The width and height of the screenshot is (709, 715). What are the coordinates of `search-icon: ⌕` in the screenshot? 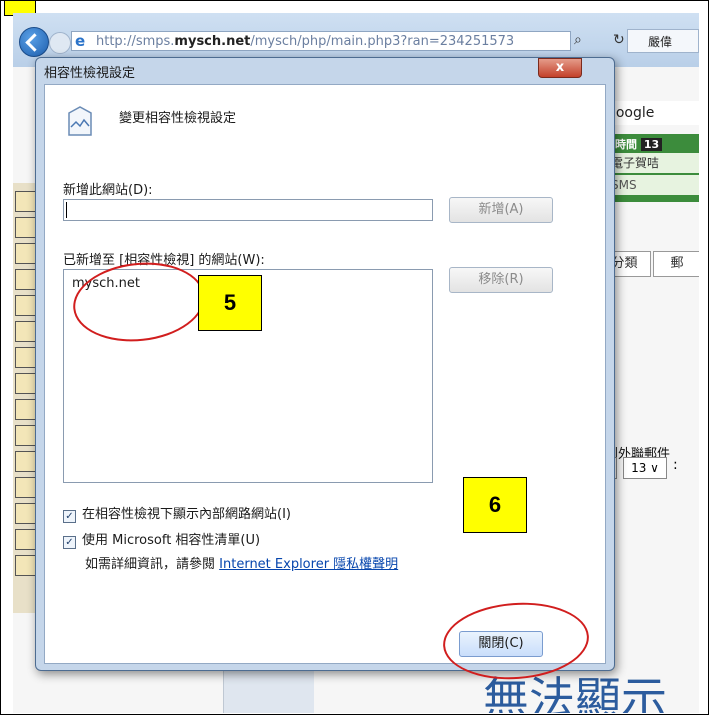 It's located at (578, 40).